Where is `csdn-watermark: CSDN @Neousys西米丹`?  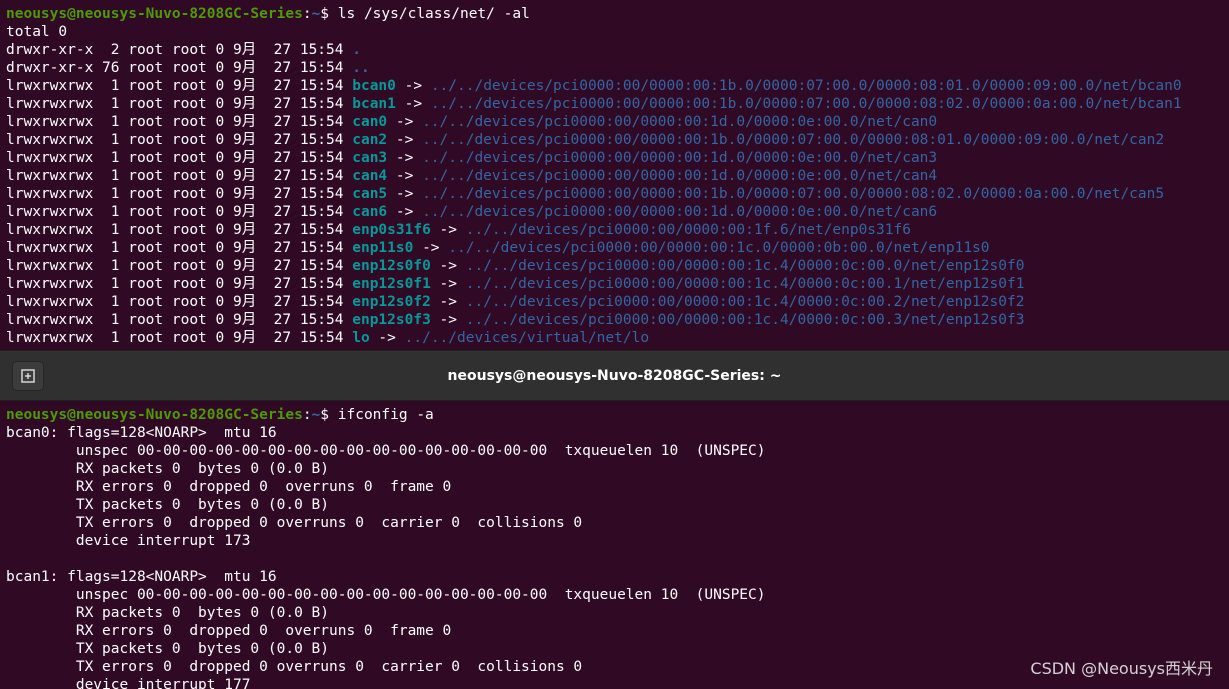
csdn-watermark: CSDN @Neousys西米丹 is located at coordinates (1121, 668).